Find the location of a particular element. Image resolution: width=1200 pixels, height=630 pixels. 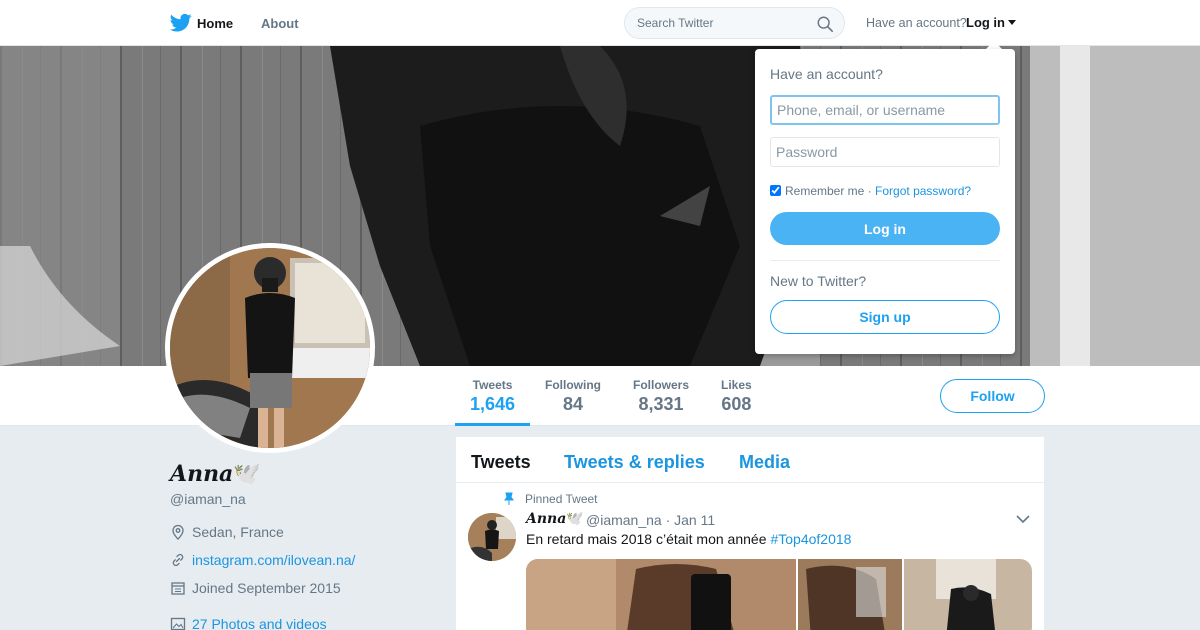

image-icon is located at coordinates (178, 623).